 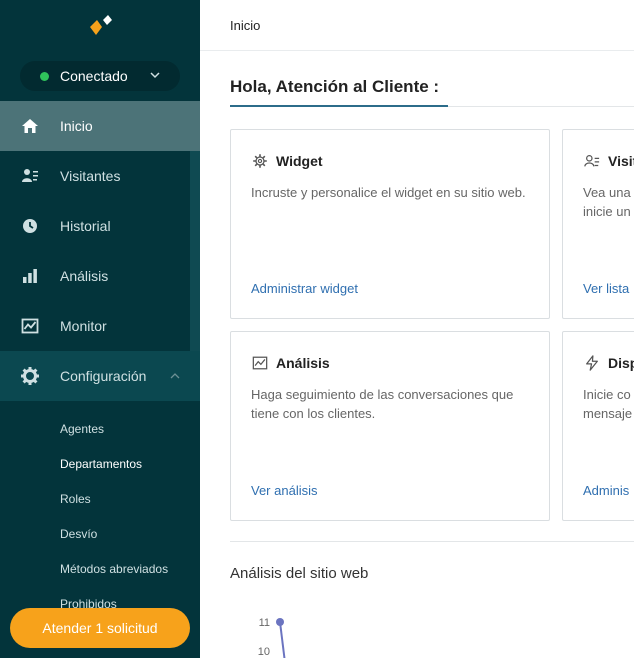 I want to click on chevron-down-icon, so click(x=155, y=75).